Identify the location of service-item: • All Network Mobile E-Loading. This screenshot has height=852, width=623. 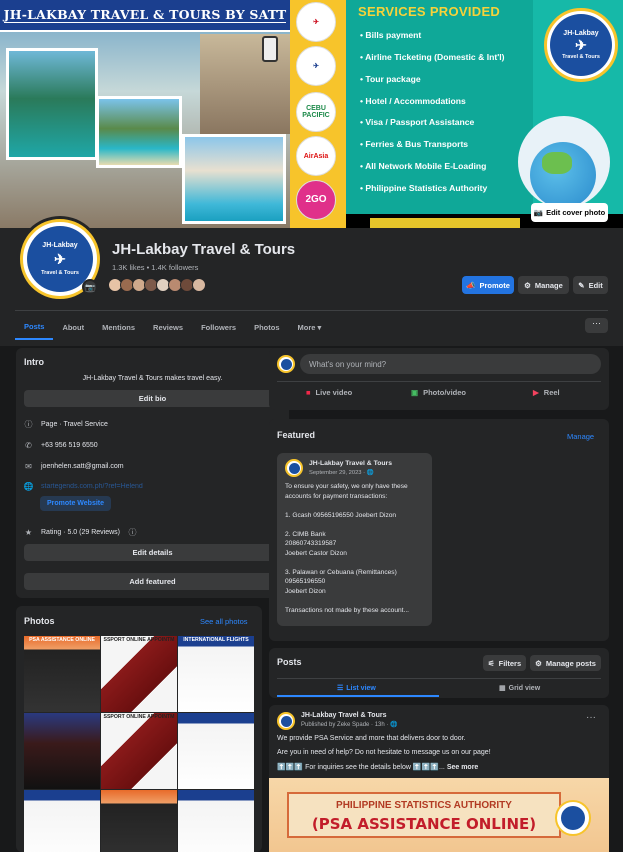
(423, 166).